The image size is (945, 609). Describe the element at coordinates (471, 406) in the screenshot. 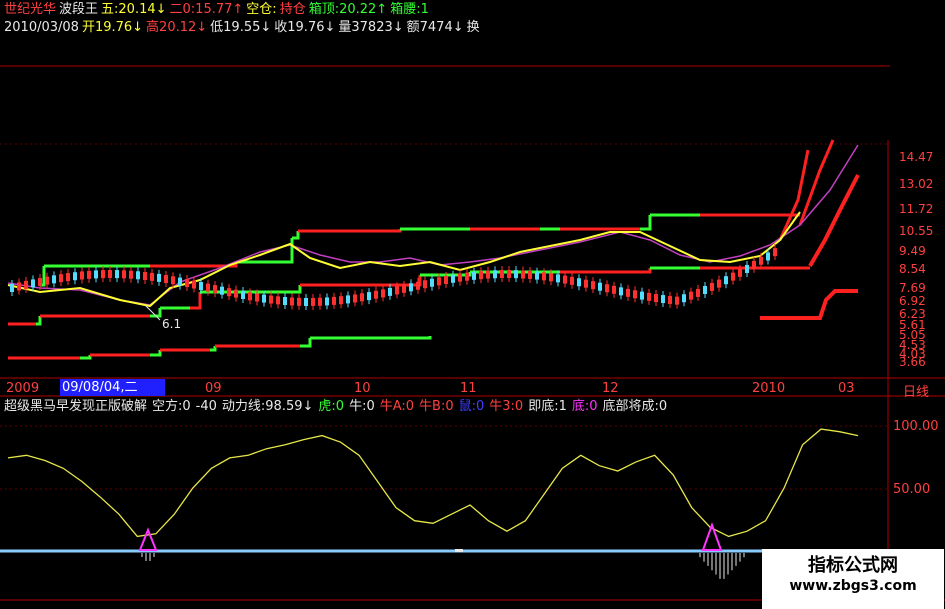

I see `indicator-item-8: 鼠:0` at that location.